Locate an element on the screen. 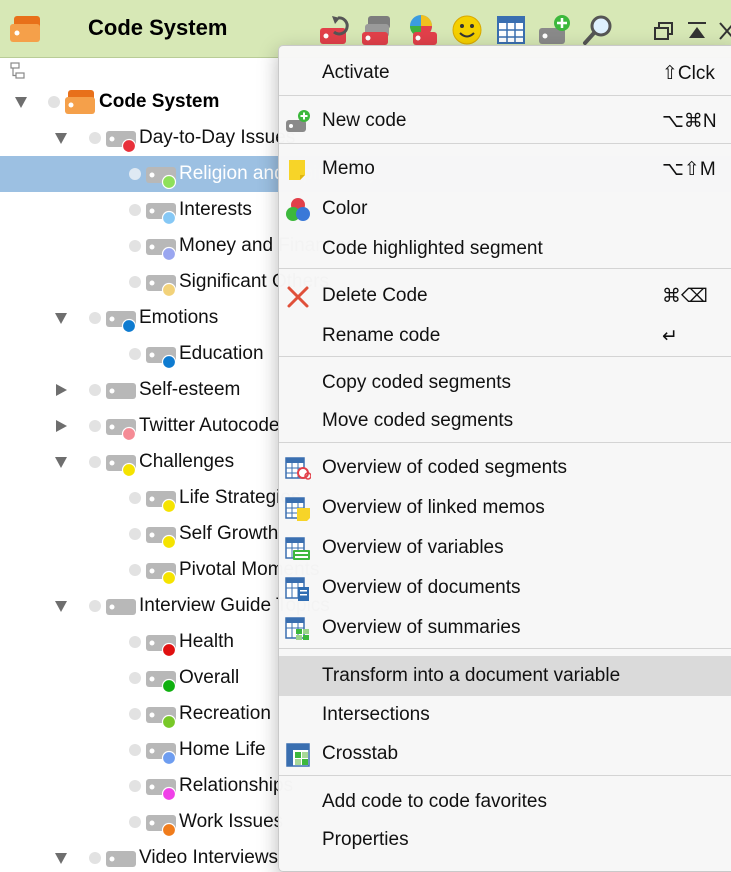 The image size is (731, 872). grid-icon is located at coordinates (512, 30).